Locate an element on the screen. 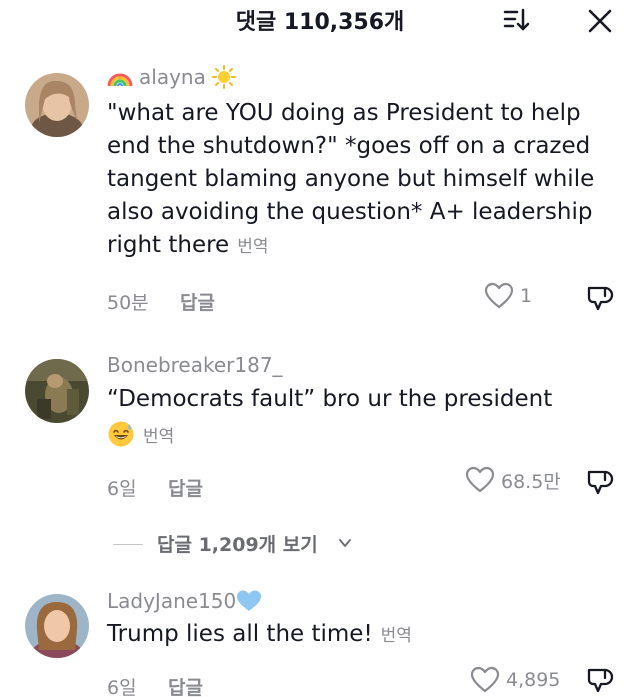  like-count: 68.5만 is located at coordinates (531, 481).